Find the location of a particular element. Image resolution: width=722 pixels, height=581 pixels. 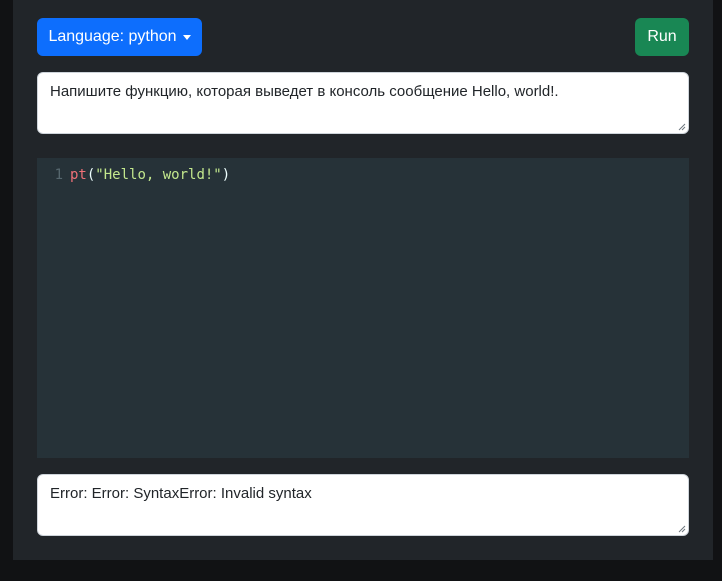

code-token-paren-close: ) is located at coordinates (226, 175).